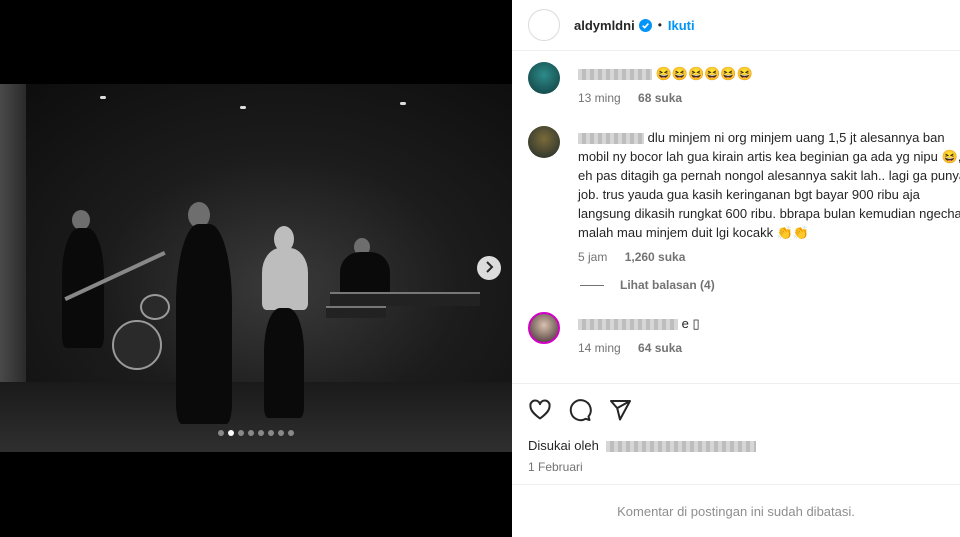 The image size is (960, 537). Describe the element at coordinates (593, 257) in the screenshot. I see `comment-time: 5 jam` at that location.